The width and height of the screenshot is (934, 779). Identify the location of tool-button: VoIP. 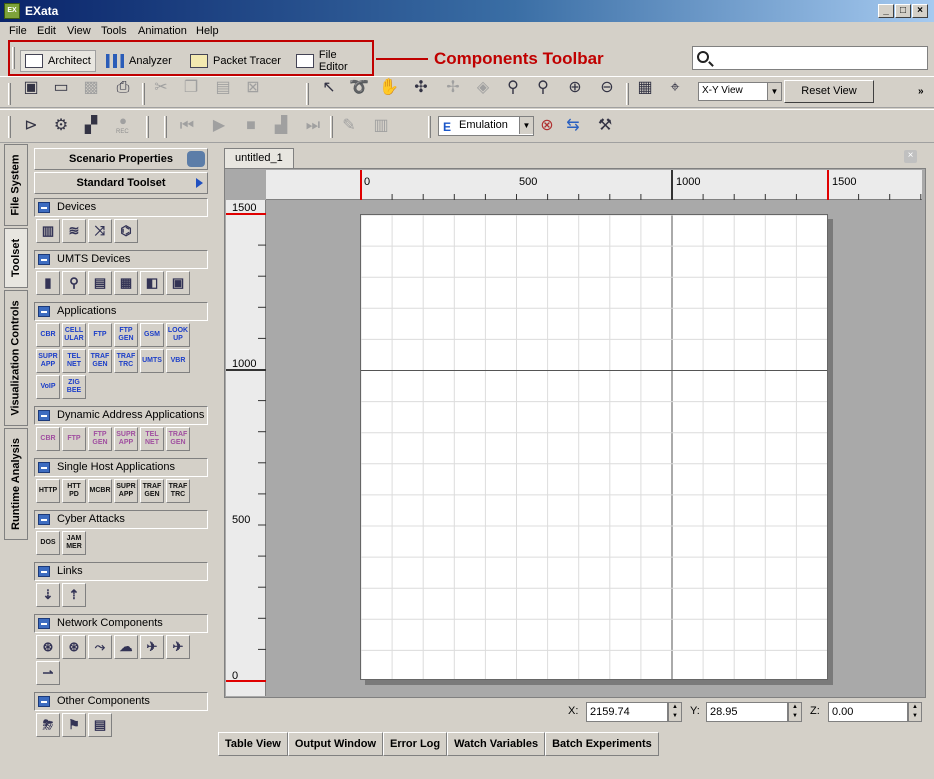
(48, 387).